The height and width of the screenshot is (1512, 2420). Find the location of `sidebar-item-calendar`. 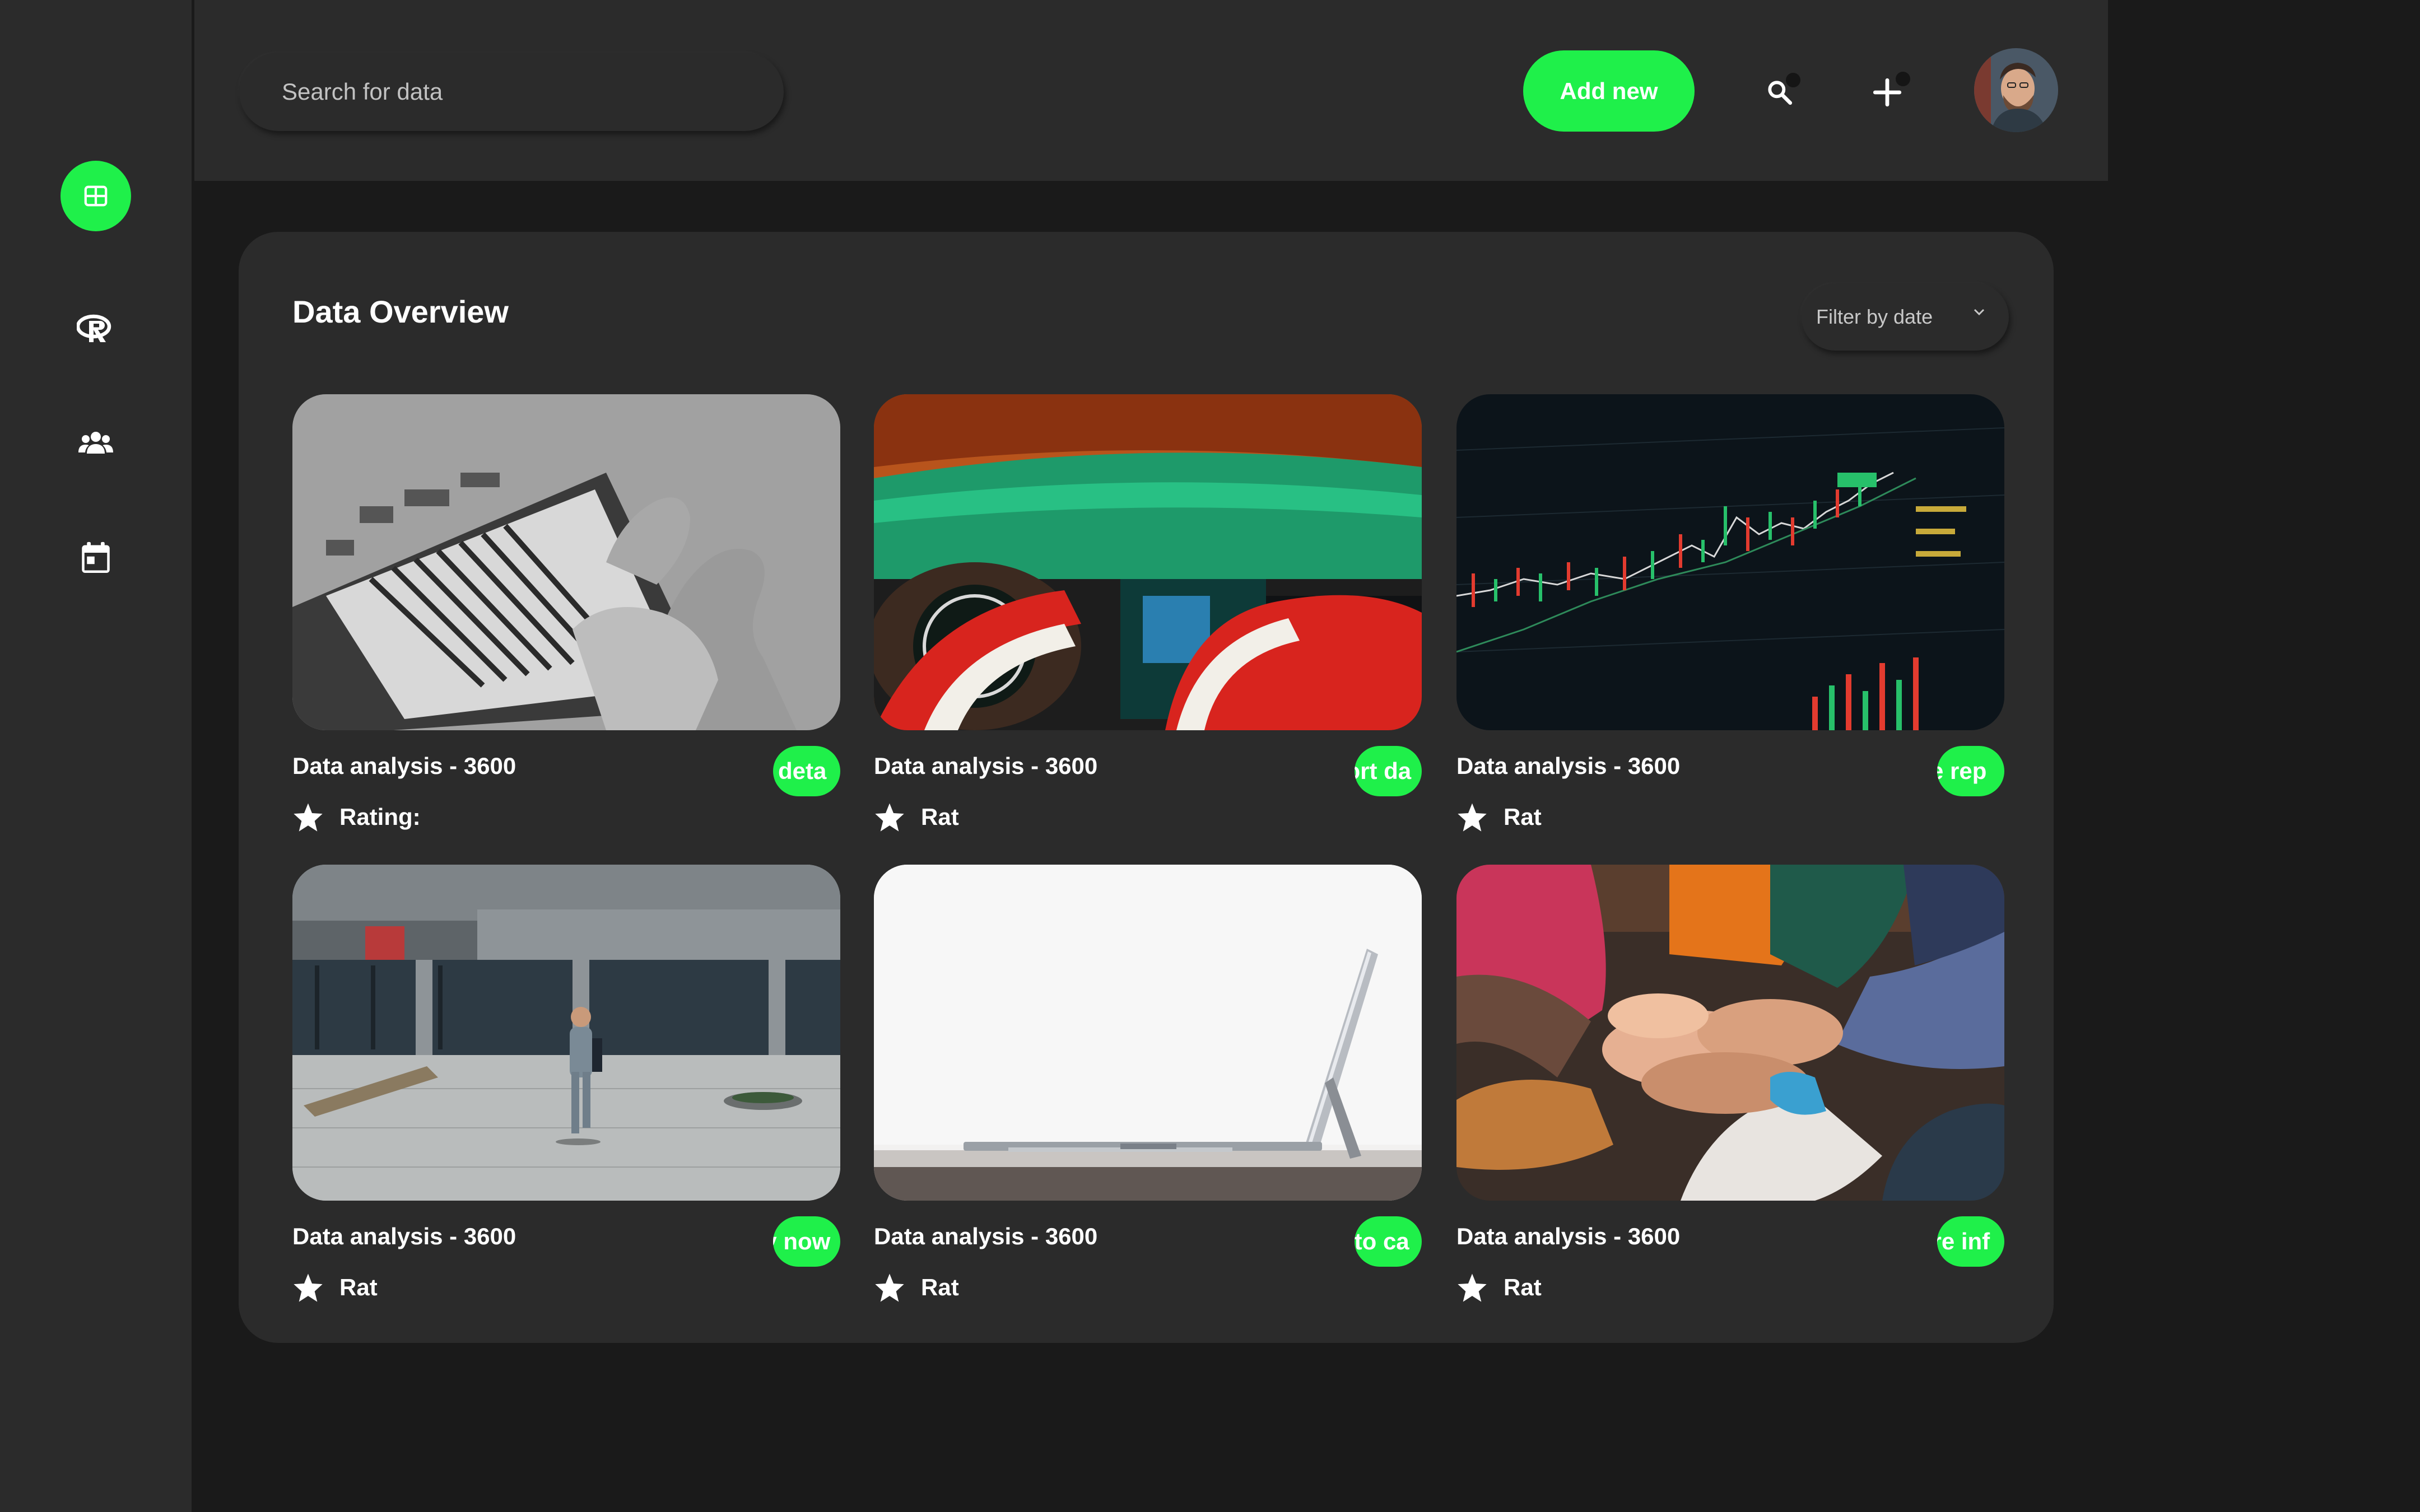

sidebar-item-calendar is located at coordinates (96, 558).